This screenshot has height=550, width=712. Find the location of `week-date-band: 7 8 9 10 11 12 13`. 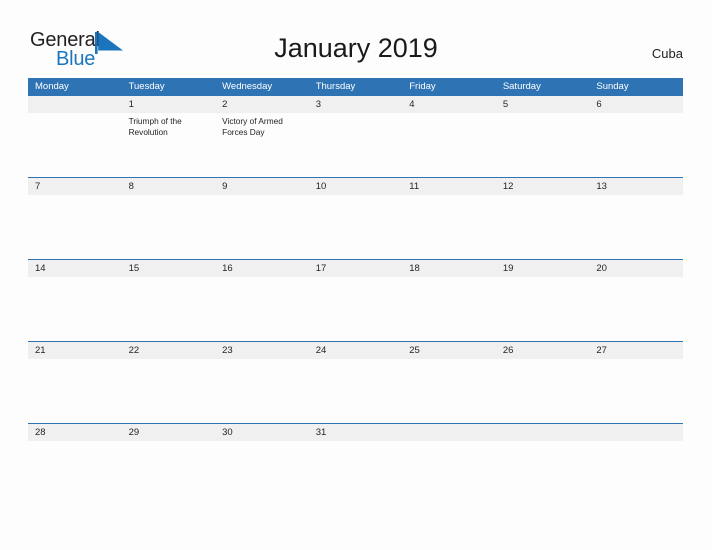

week-date-band: 7 8 9 10 11 12 13 is located at coordinates (355, 186).